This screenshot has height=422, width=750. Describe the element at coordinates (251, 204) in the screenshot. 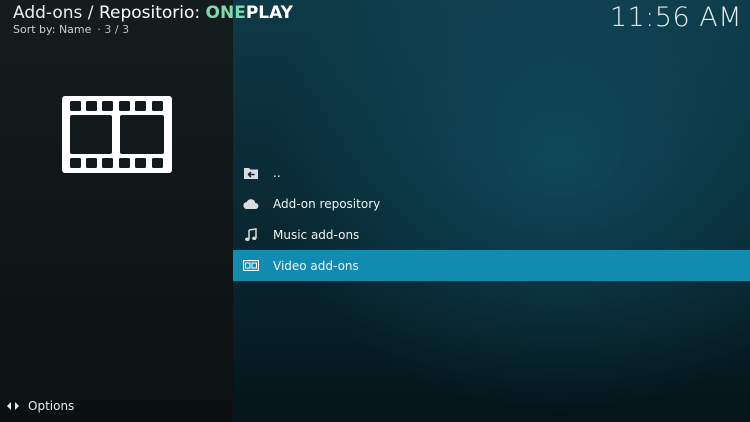

I see `cloud-icon` at that location.